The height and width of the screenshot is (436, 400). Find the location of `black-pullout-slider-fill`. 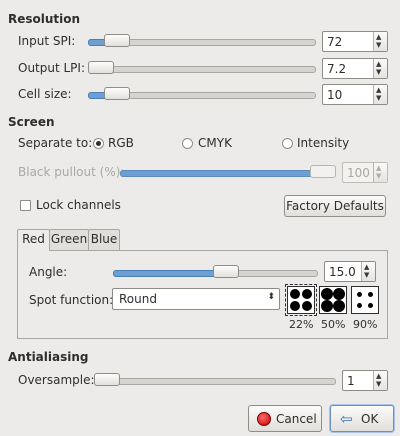

black-pullout-slider-fill is located at coordinates (222, 173).